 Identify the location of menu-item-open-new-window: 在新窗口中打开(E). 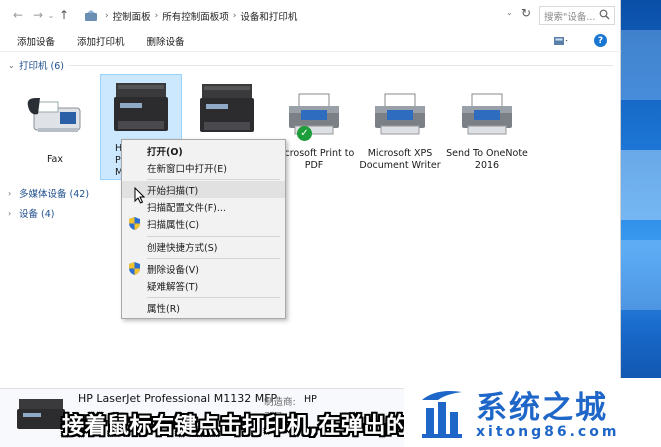
(203, 167).